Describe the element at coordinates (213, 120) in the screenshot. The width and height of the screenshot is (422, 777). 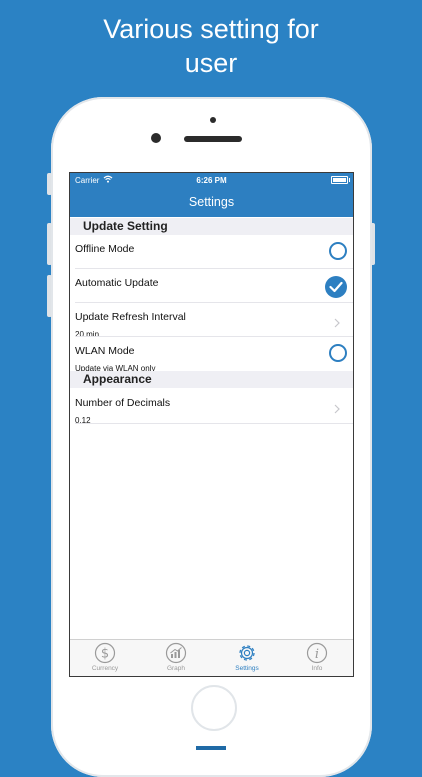
I see `proximity-sensor` at that location.